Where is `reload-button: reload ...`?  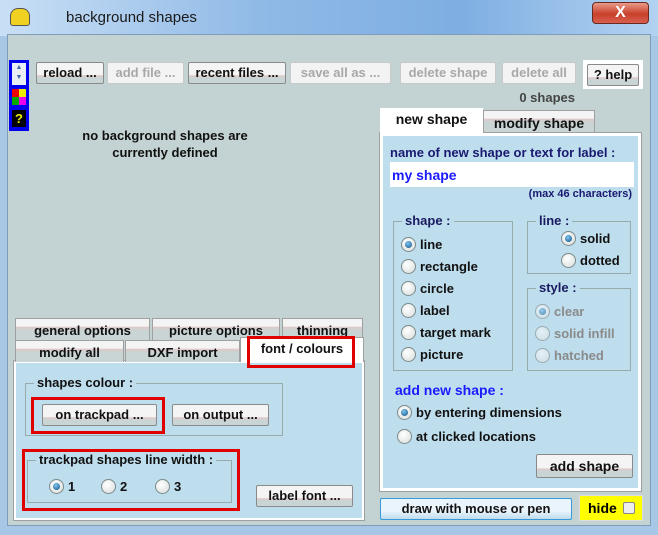
reload-button: reload ... is located at coordinates (70, 73).